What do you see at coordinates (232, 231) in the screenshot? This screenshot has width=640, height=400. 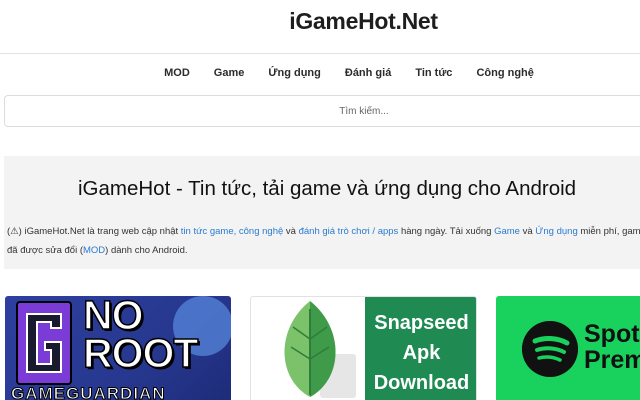 I see `link-tin-tuc-game: tin tức game, công nghệ` at bounding box center [232, 231].